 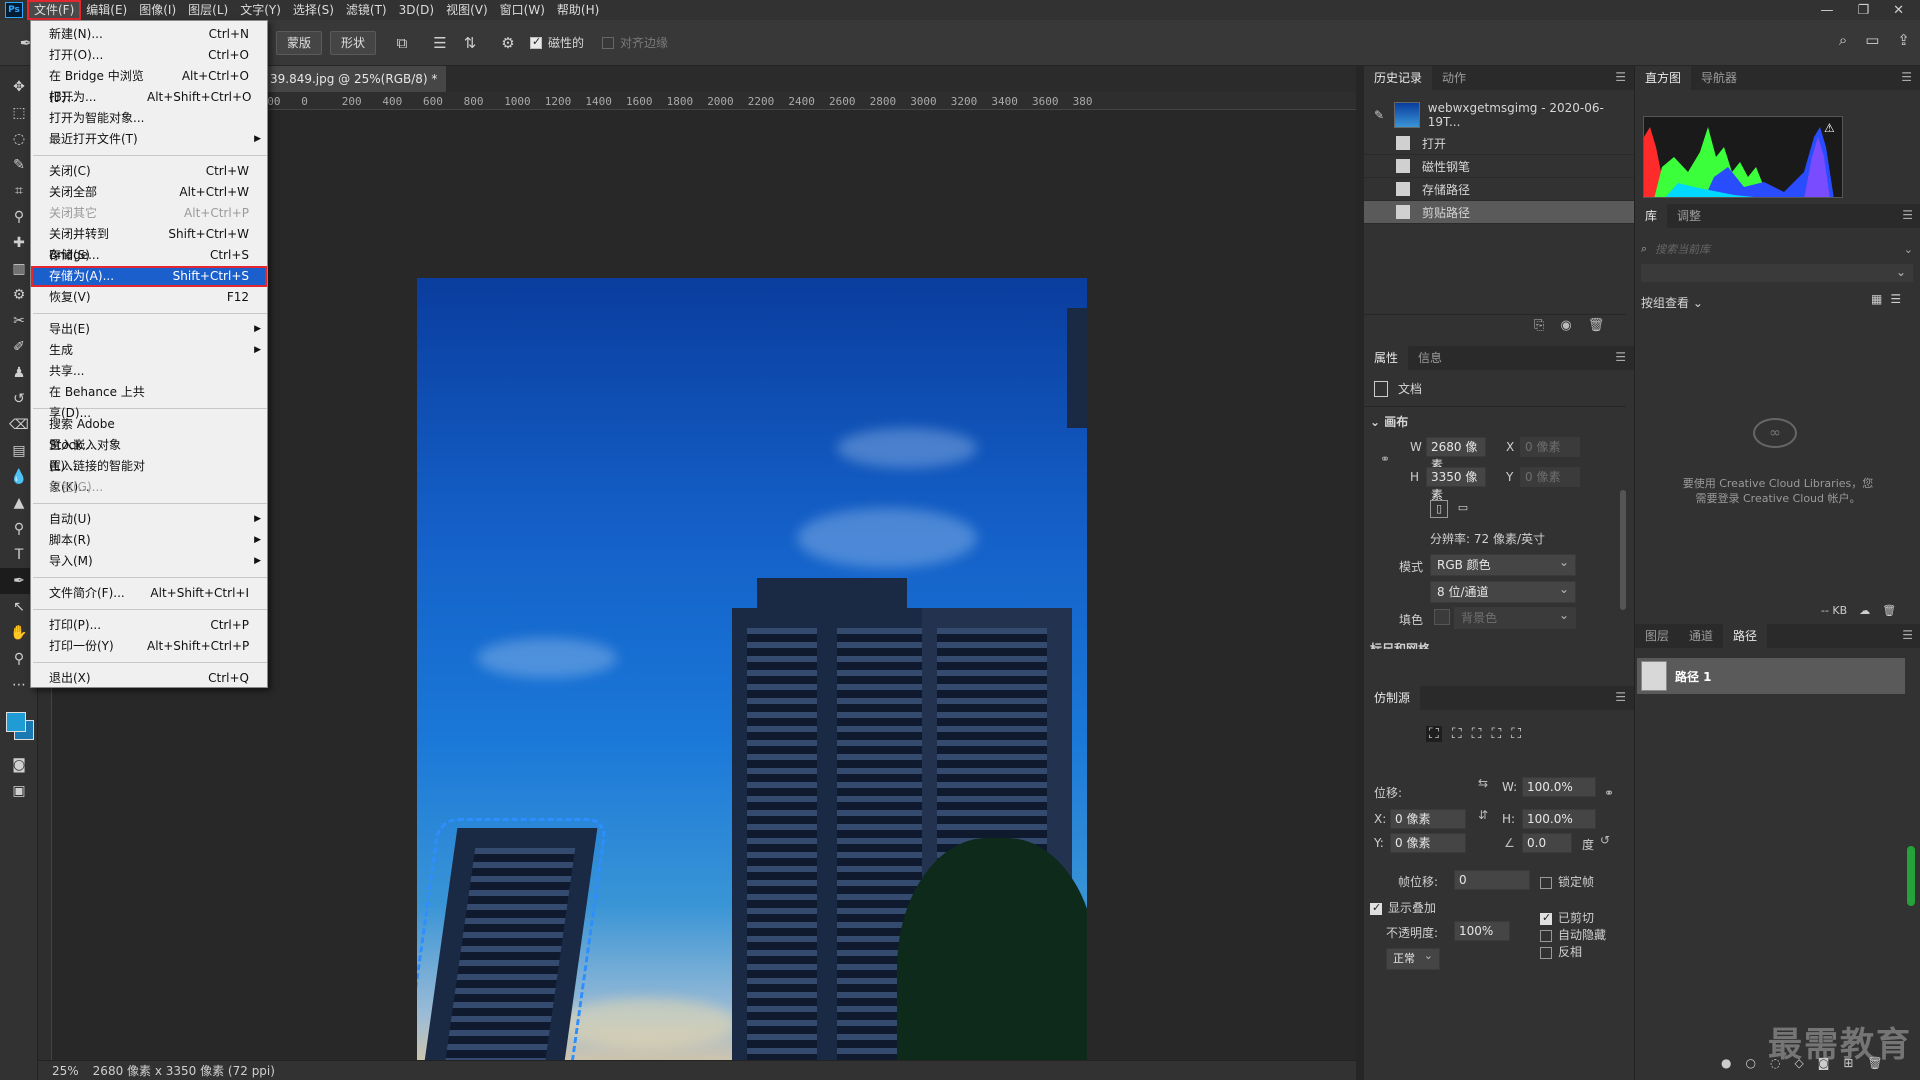 What do you see at coordinates (366, 10) in the screenshot?
I see `menu-filter: 滤镜(T)` at bounding box center [366, 10].